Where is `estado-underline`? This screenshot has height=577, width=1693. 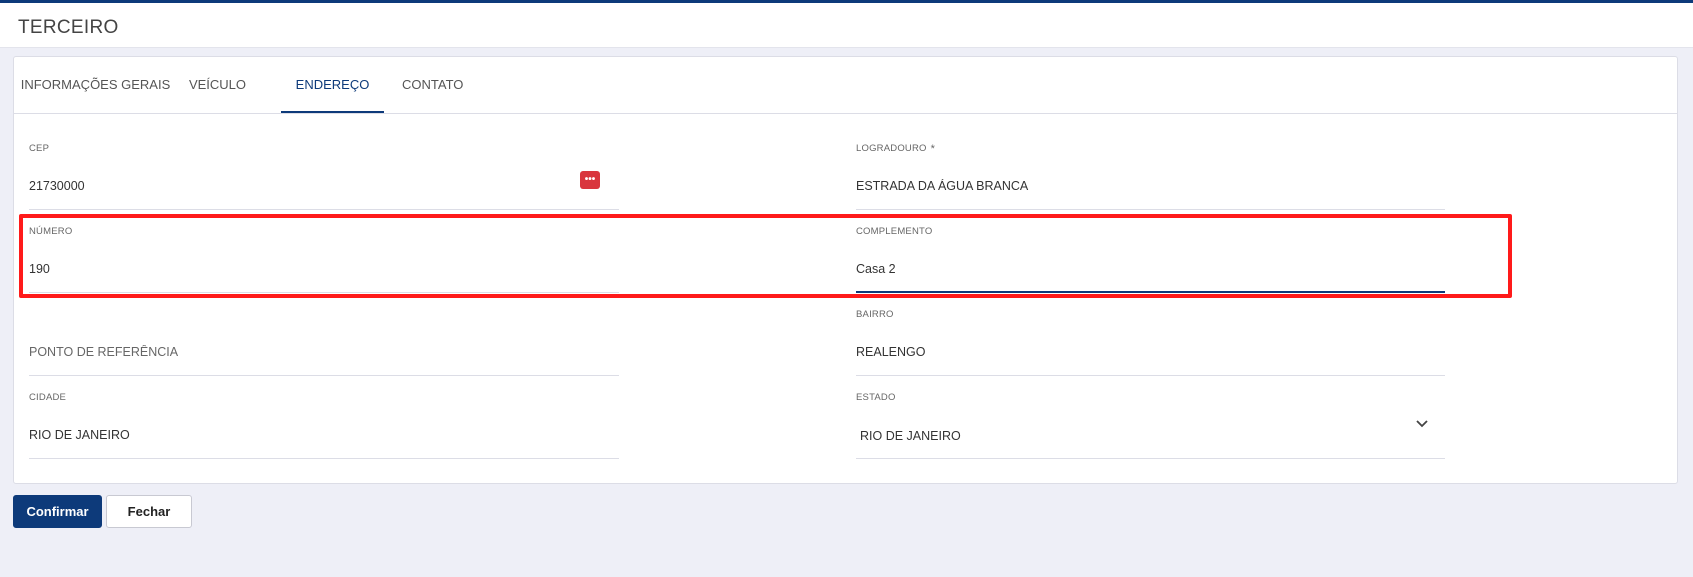 estado-underline is located at coordinates (1150, 458).